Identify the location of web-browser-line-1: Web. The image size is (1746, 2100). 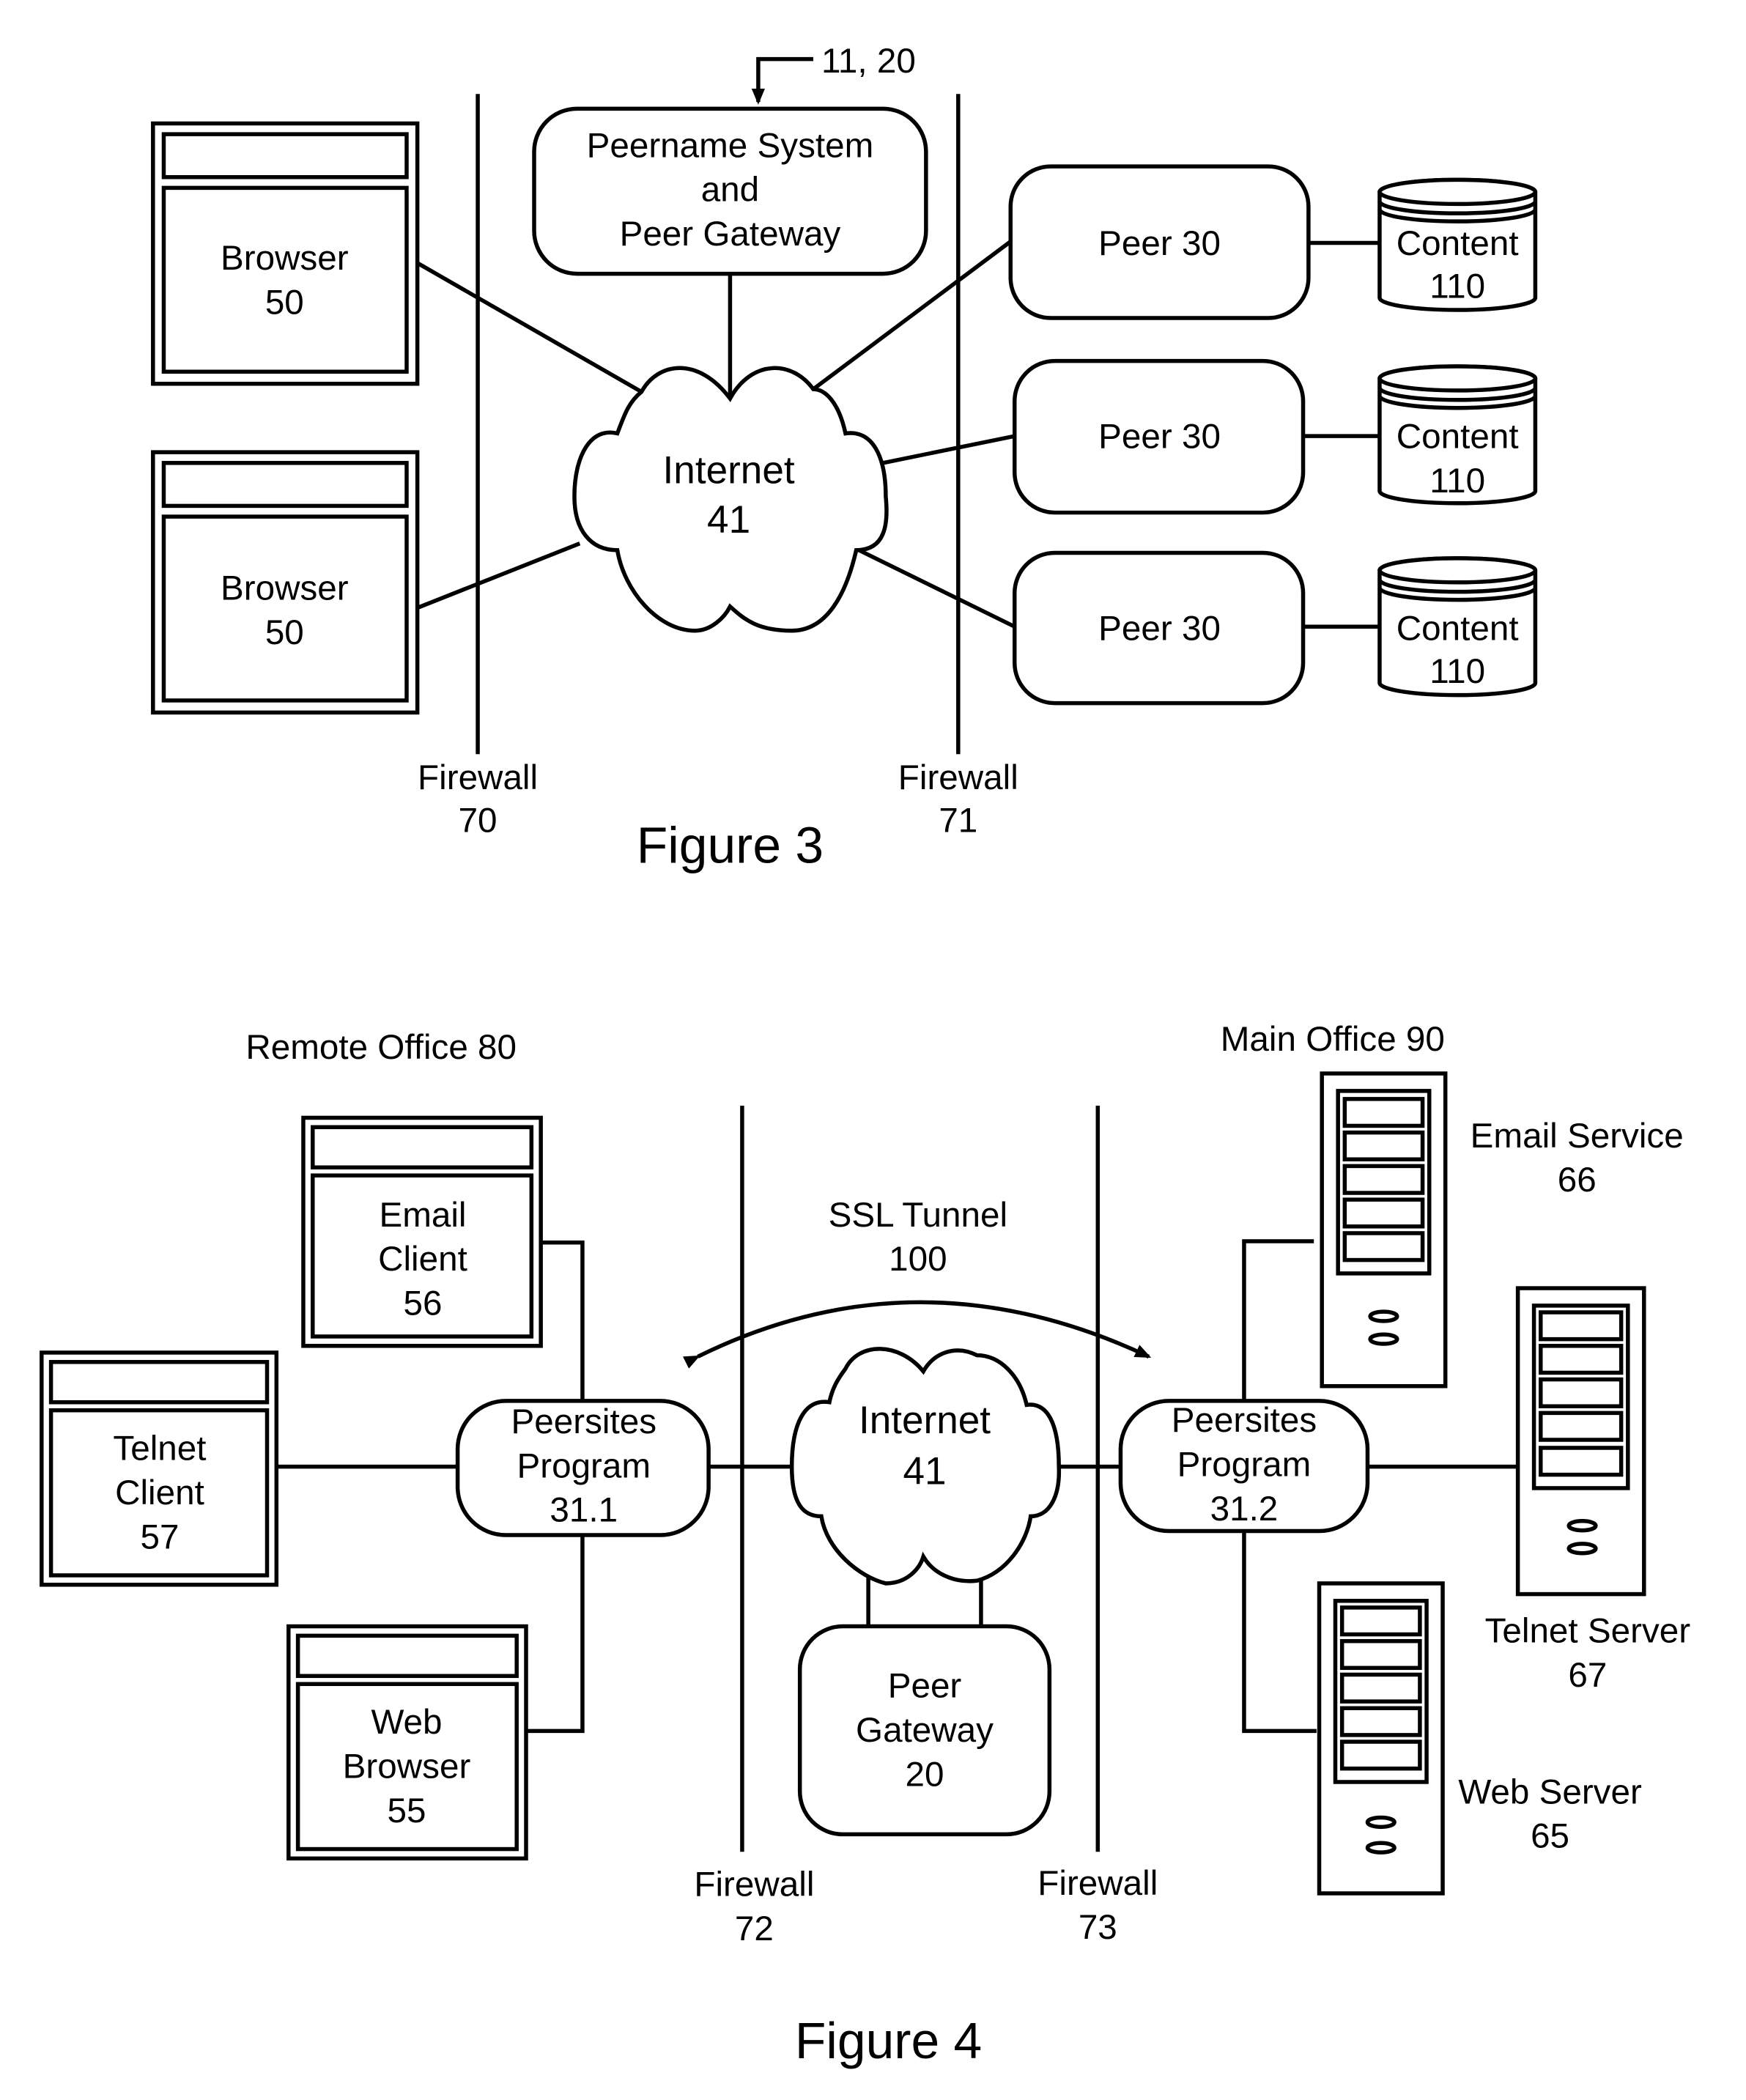
(406, 1722).